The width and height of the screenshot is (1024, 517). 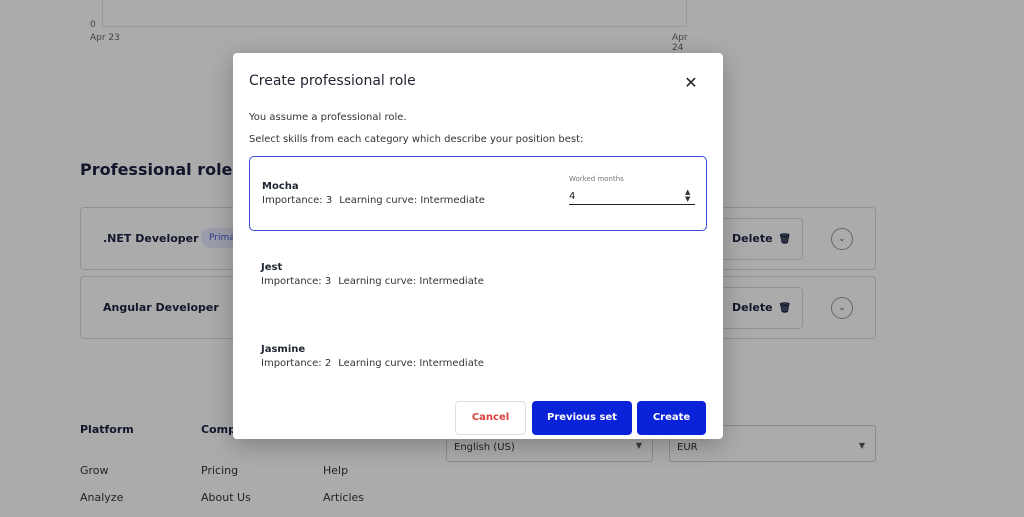 What do you see at coordinates (283, 349) in the screenshot?
I see `skill-name: Jasmine` at bounding box center [283, 349].